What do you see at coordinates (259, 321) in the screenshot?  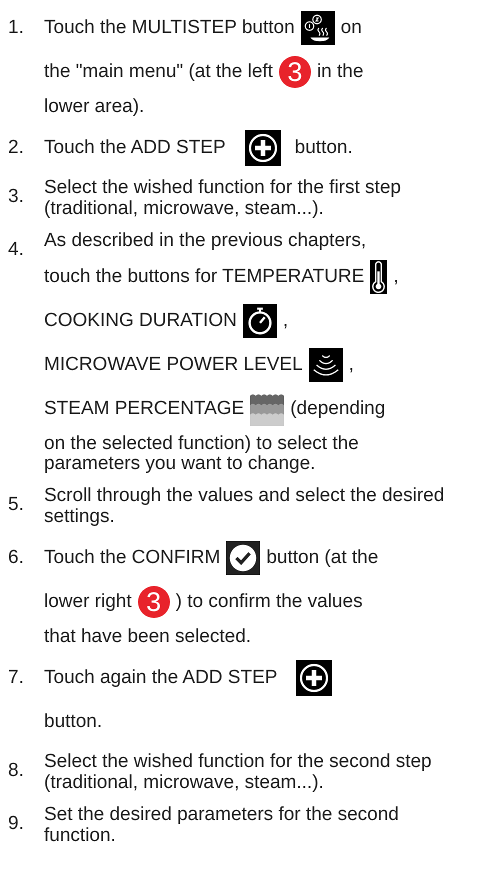 I see `stopwatch-icon` at bounding box center [259, 321].